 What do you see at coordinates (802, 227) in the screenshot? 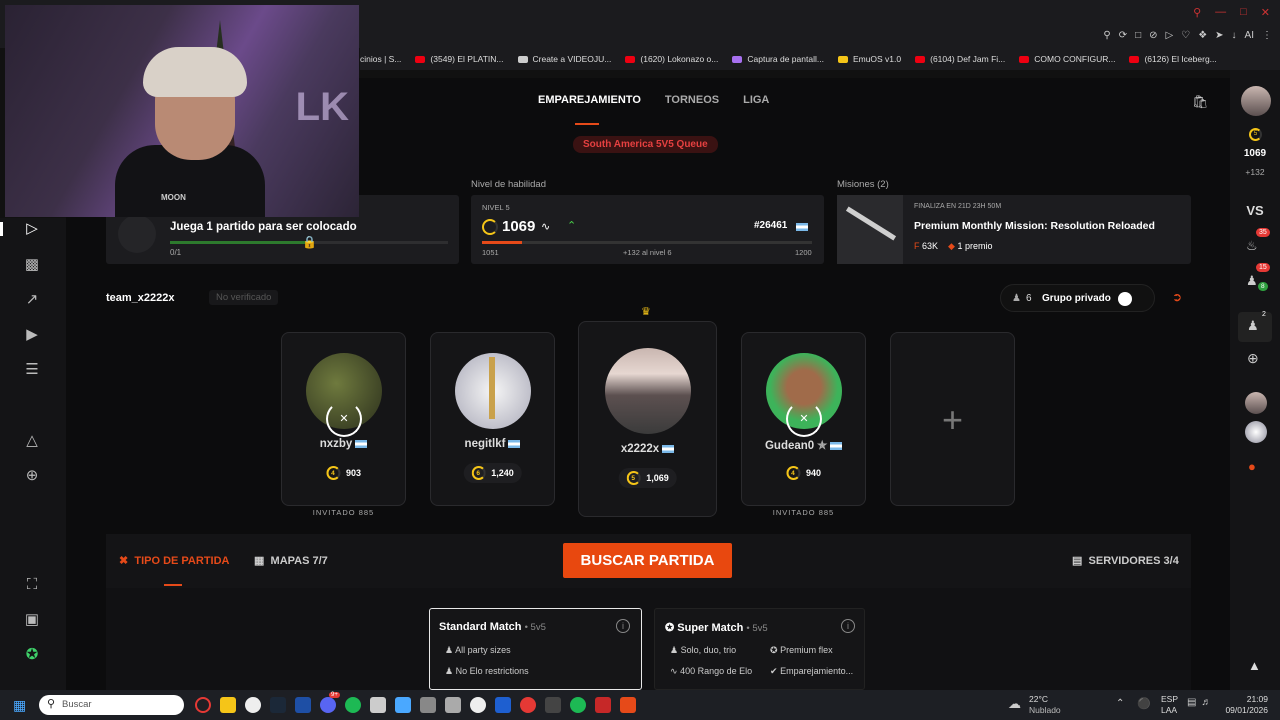
I see `flag-icon` at bounding box center [802, 227].